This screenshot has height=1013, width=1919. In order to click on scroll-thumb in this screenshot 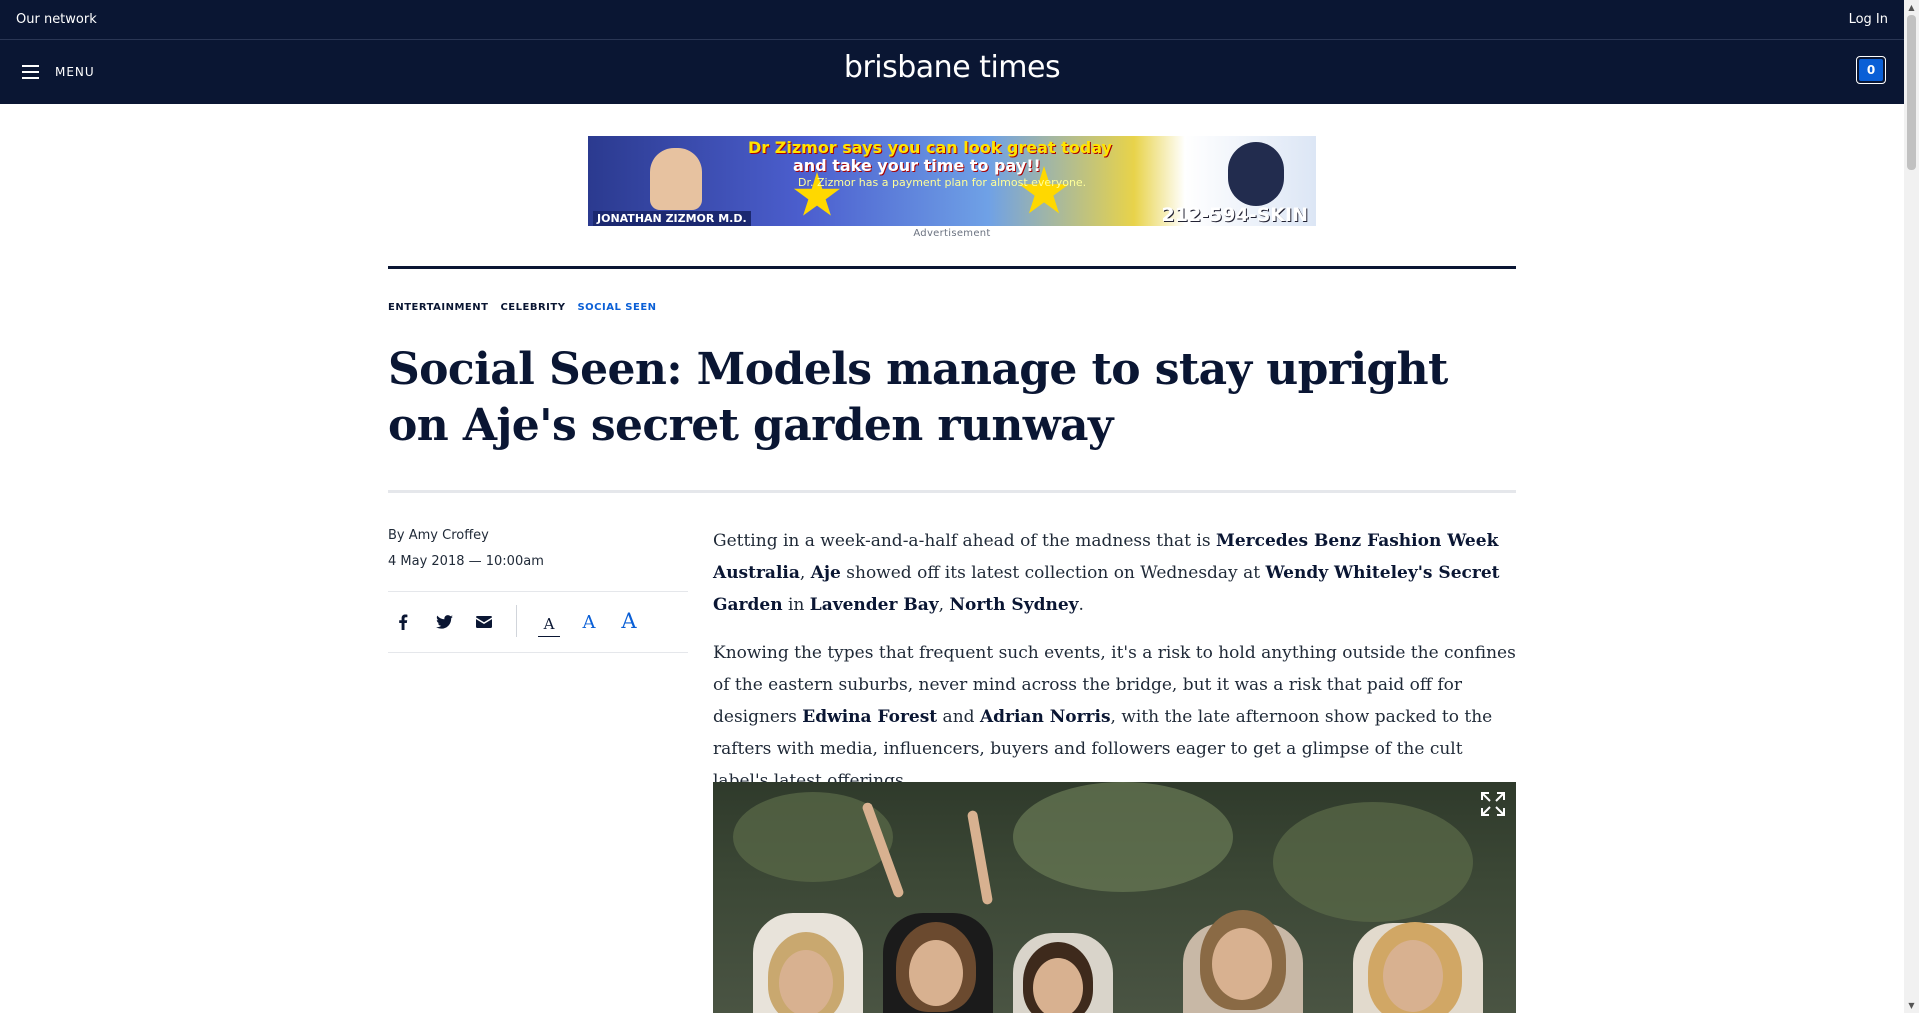, I will do `click(1911, 92)`.